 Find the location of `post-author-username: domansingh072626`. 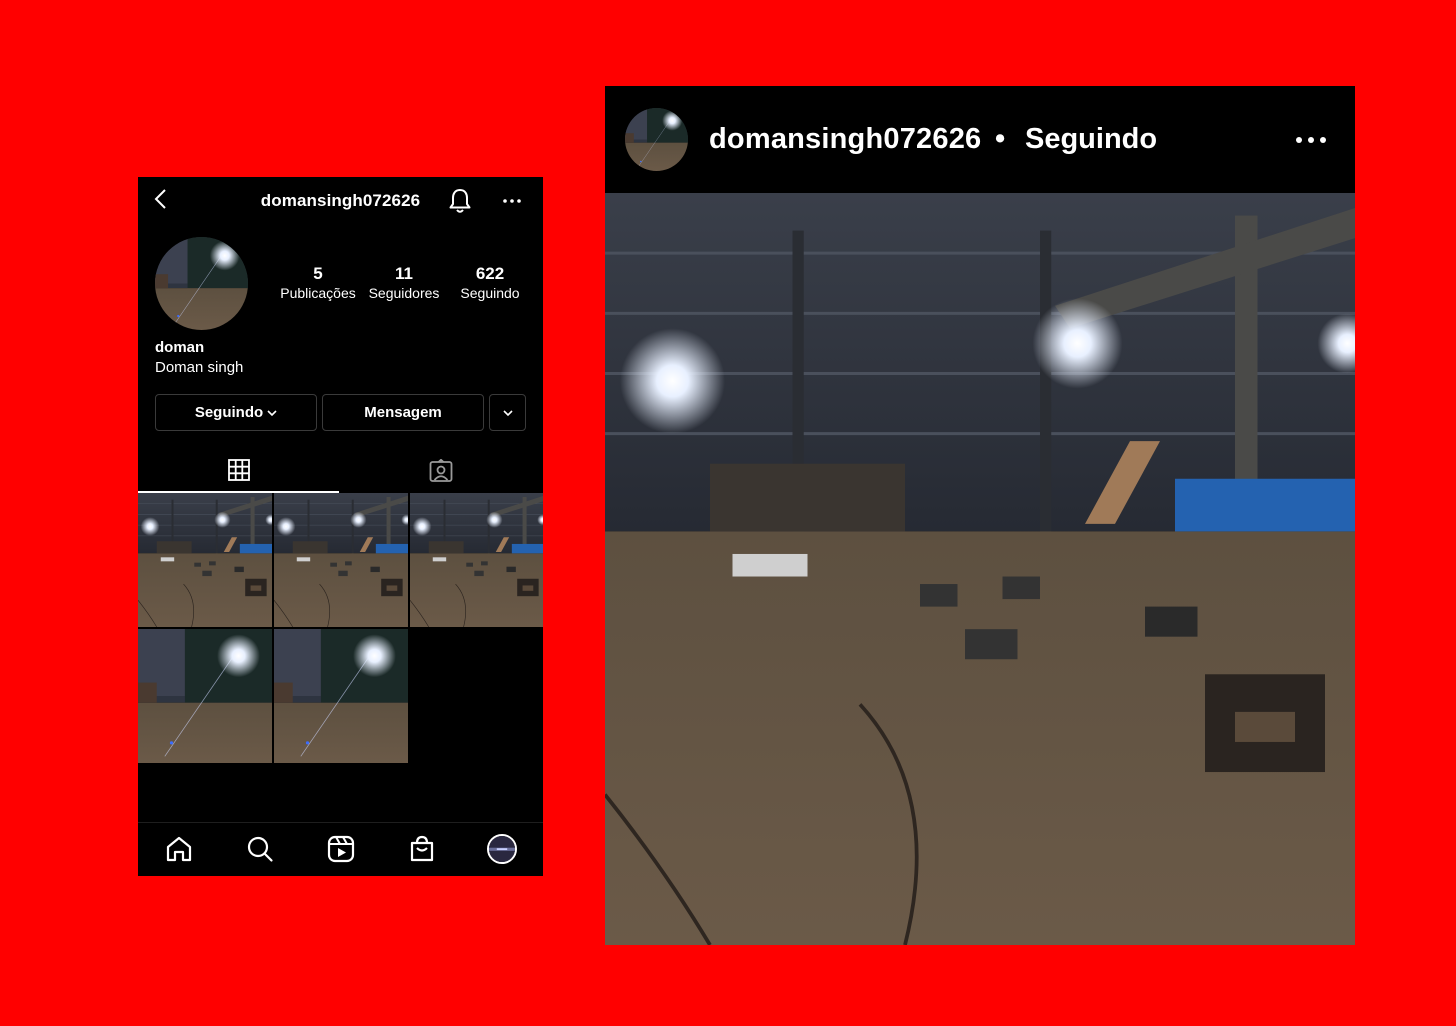

post-author-username: domansingh072626 is located at coordinates (845, 139).